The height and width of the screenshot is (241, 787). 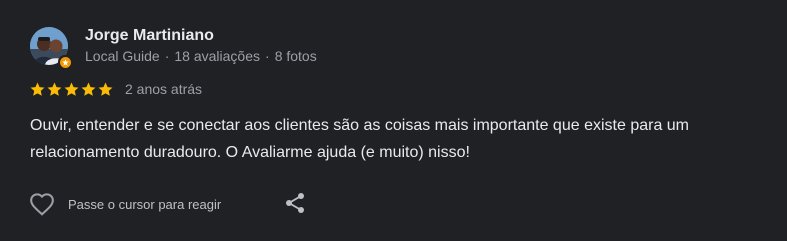 I want to click on reviewer-meta: Local Guide · 18 avaliações · 8 fotos, so click(x=201, y=56).